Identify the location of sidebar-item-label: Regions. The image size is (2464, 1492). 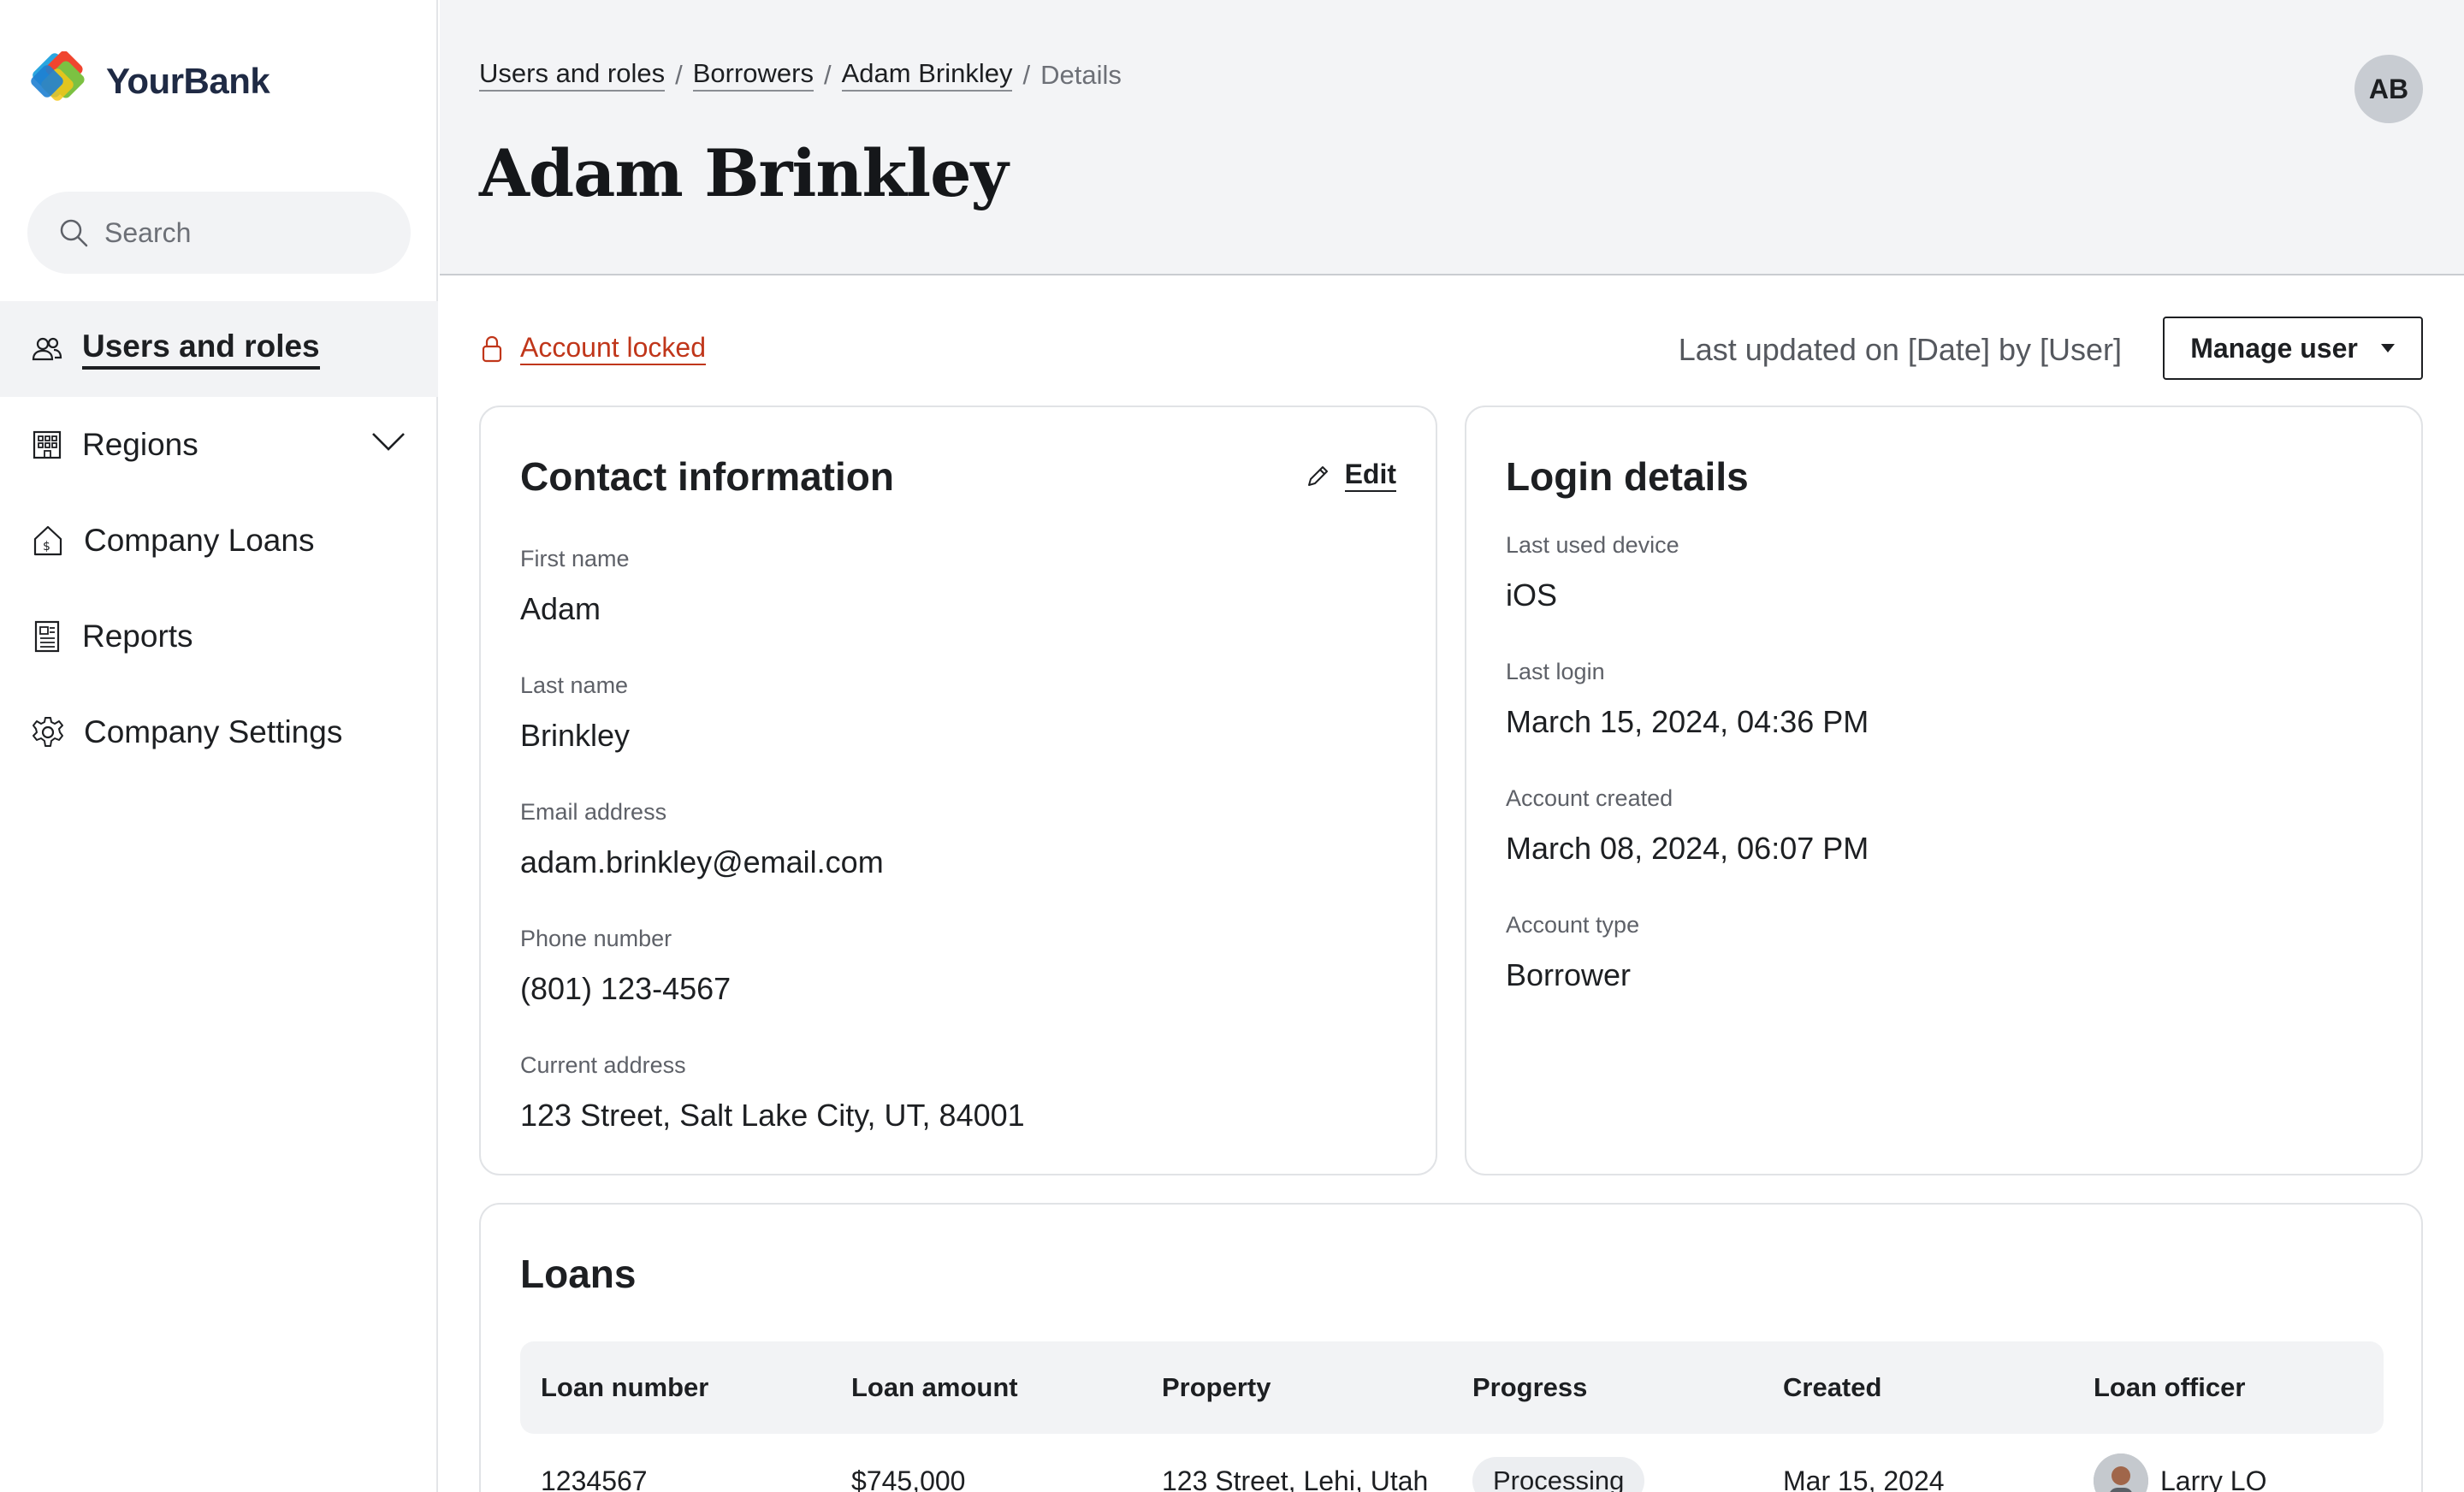
(140, 444).